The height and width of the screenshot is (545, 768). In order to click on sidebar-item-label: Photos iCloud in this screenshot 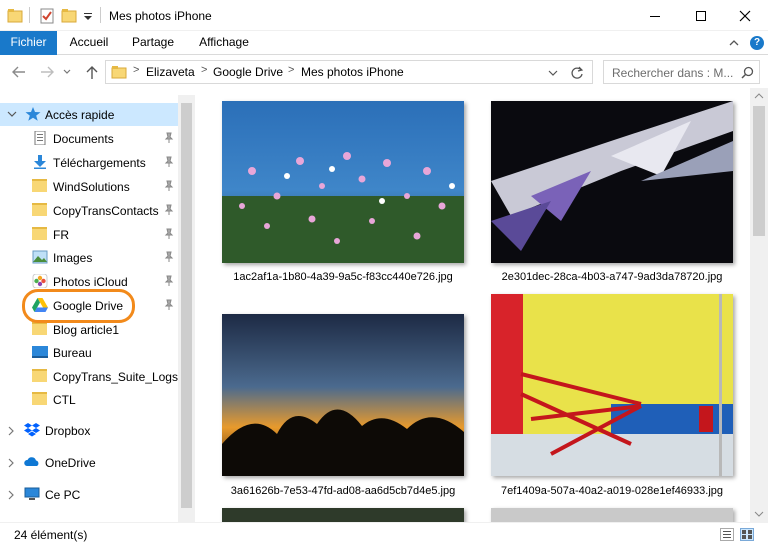, I will do `click(90, 282)`.